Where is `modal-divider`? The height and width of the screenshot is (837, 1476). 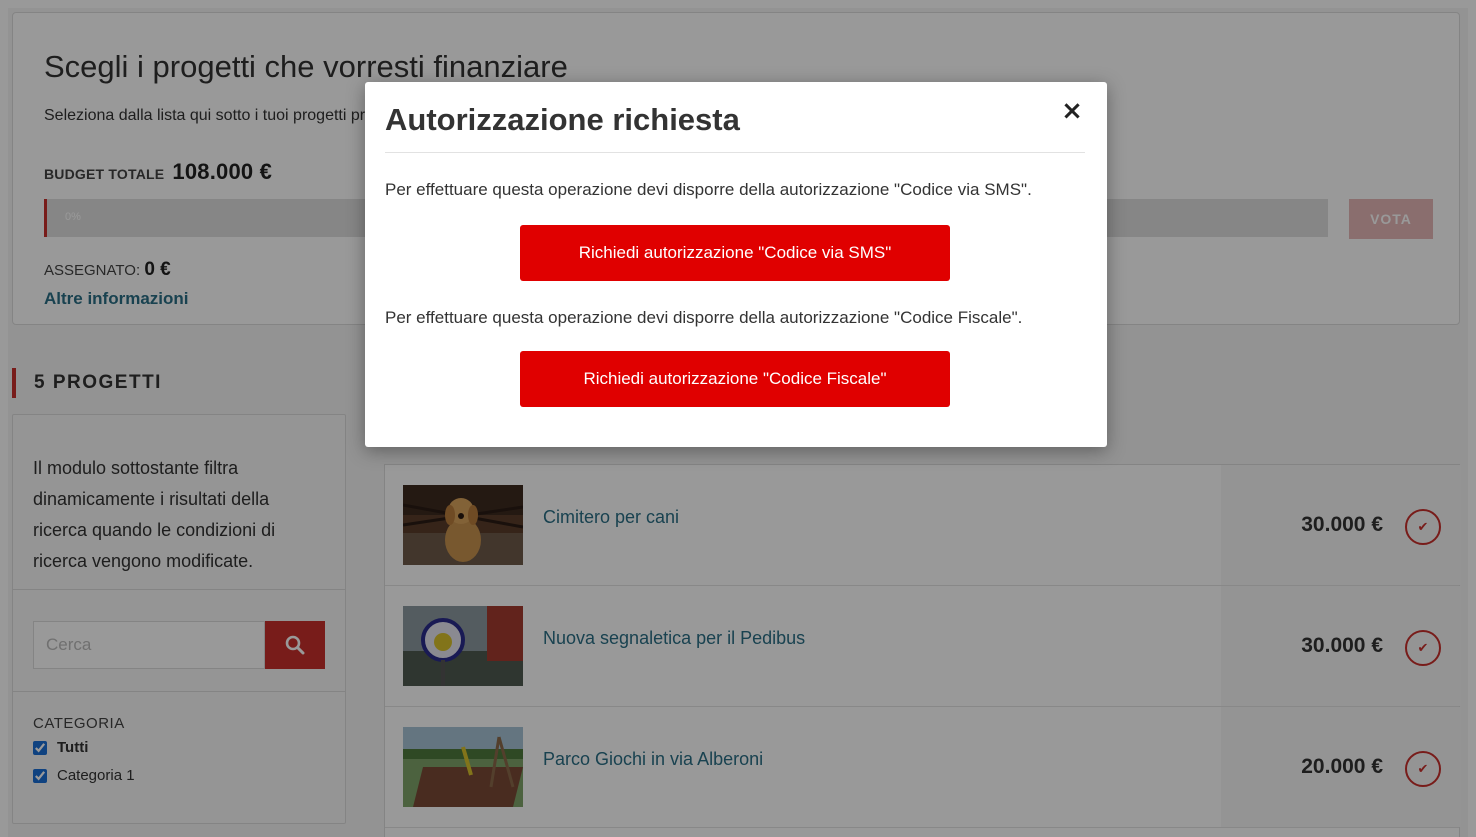 modal-divider is located at coordinates (735, 152).